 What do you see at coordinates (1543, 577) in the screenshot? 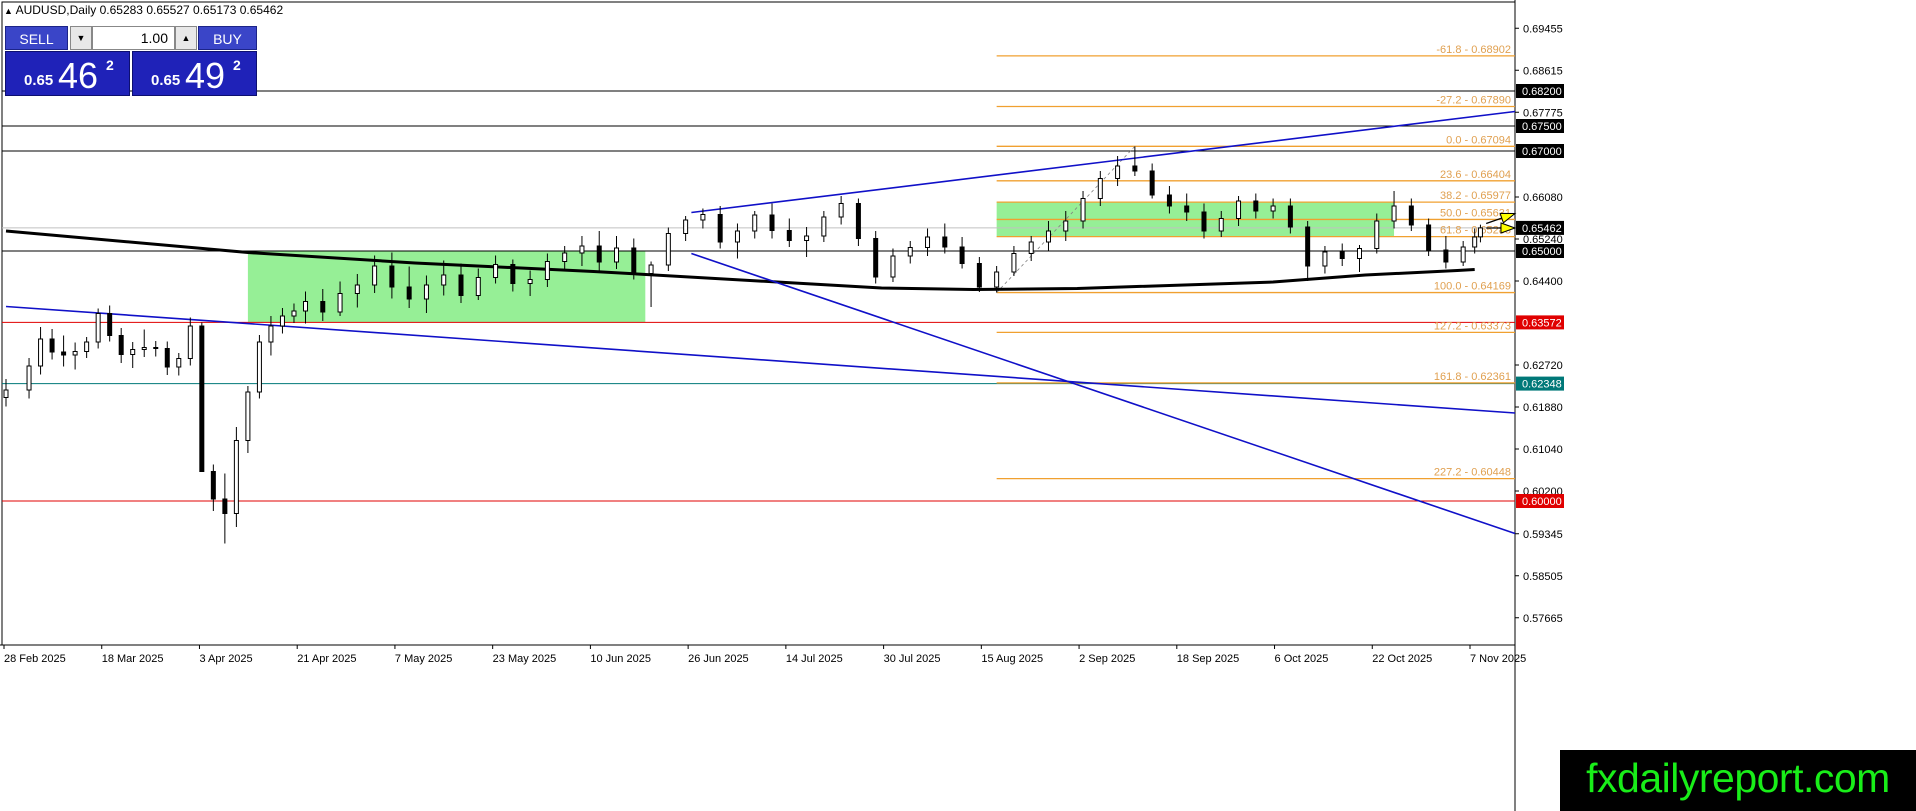
I see `y-tick-label: 0.58505` at bounding box center [1543, 577].